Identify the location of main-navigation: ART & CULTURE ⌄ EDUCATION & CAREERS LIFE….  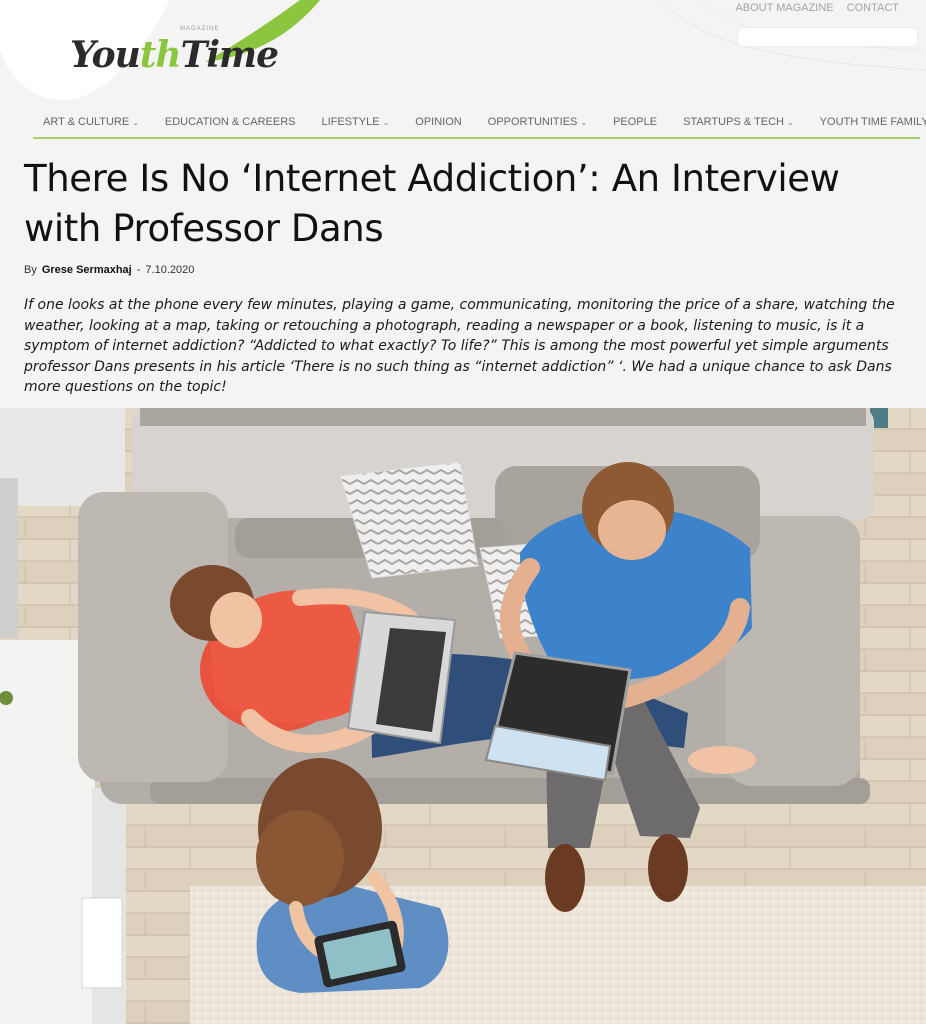
(479, 123).